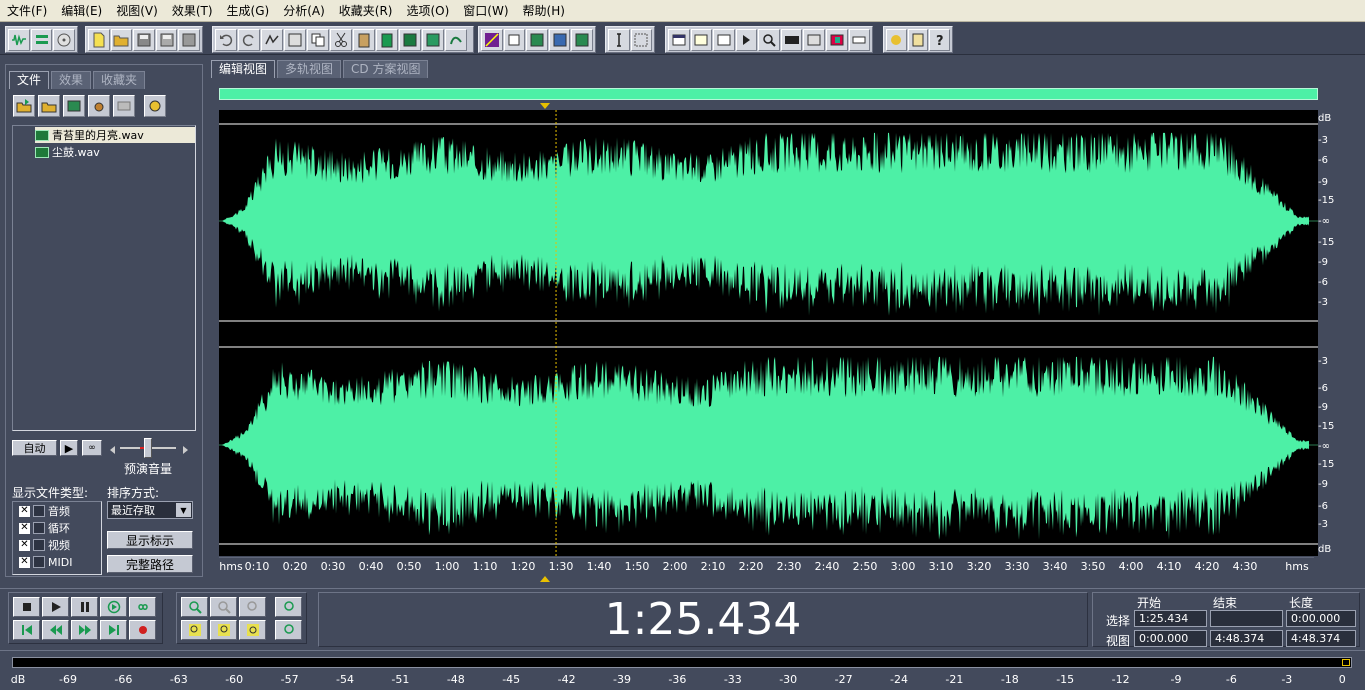 Image resolution: width=1365 pixels, height=690 pixels. What do you see at coordinates (64, 39) in the screenshot?
I see `cd-view-icon` at bounding box center [64, 39].